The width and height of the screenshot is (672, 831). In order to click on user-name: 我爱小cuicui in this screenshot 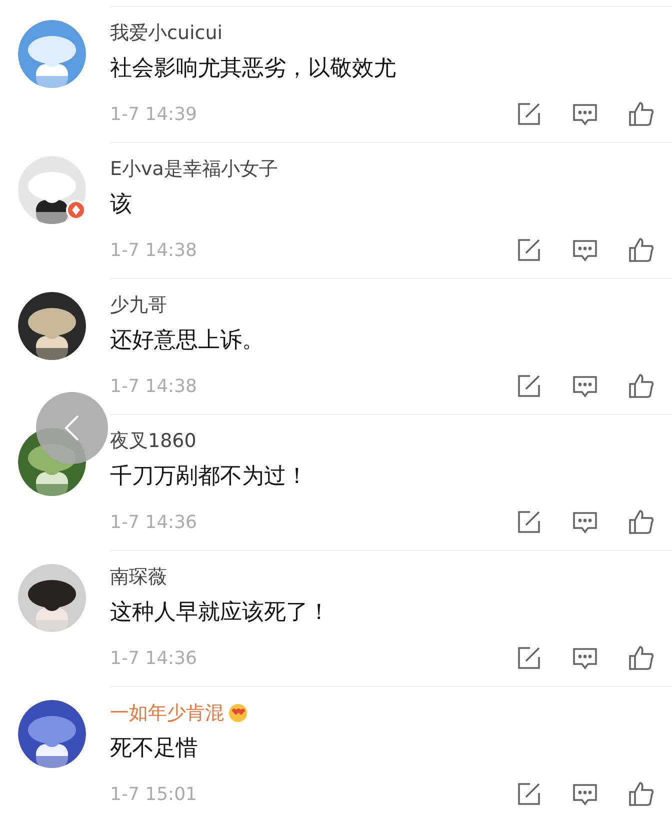, I will do `click(166, 33)`.